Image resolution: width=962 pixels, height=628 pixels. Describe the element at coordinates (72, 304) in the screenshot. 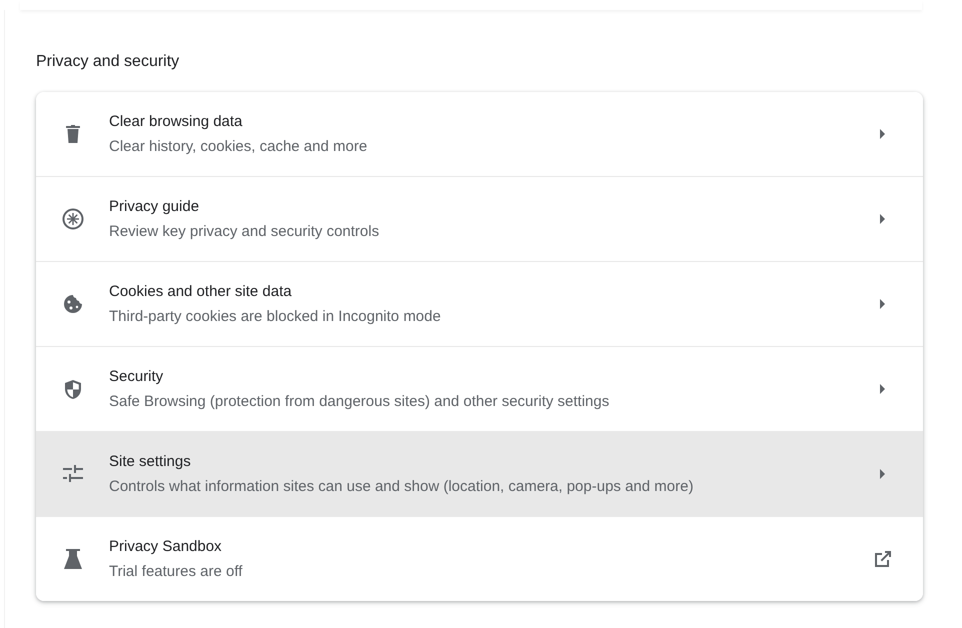

I see `cookie-icon` at that location.